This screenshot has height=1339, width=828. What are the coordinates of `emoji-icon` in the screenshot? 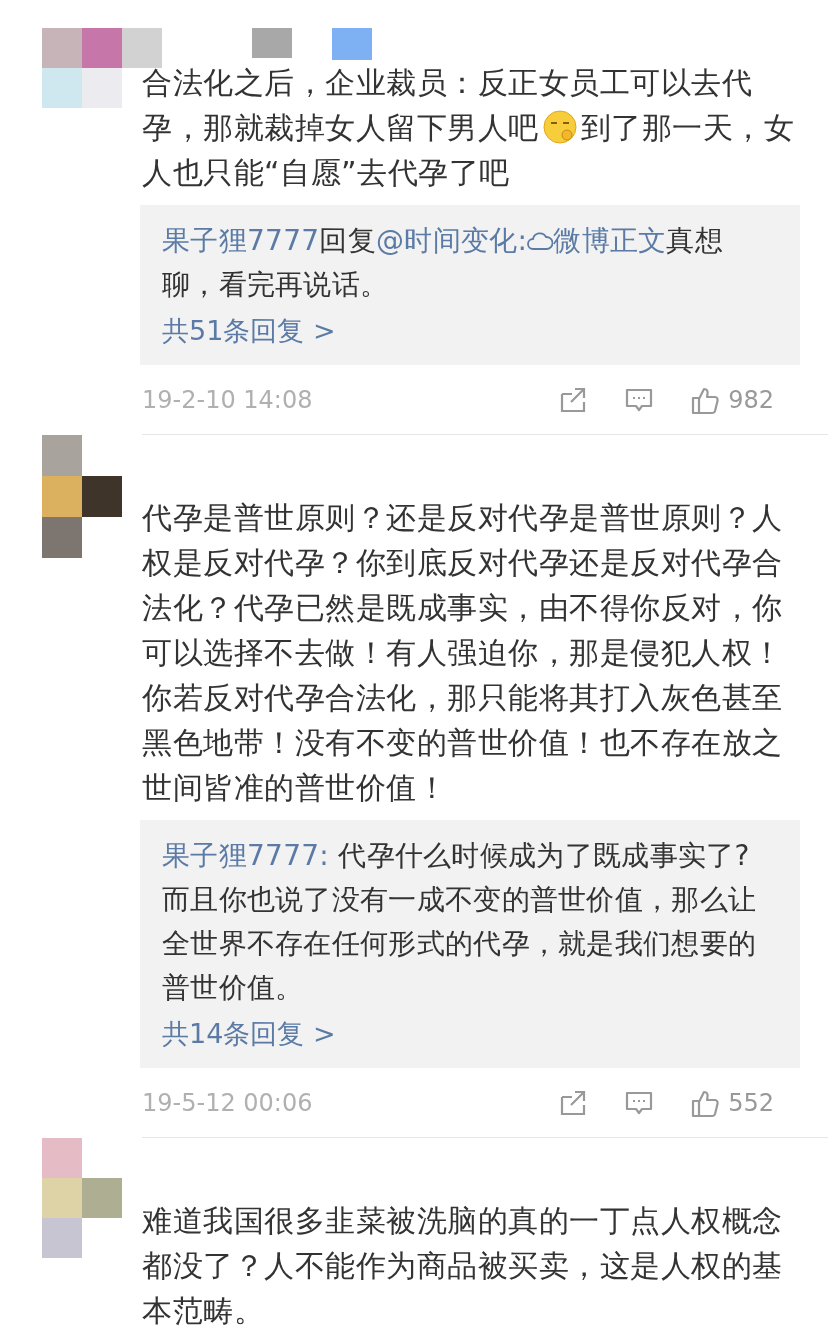 It's located at (559, 127).